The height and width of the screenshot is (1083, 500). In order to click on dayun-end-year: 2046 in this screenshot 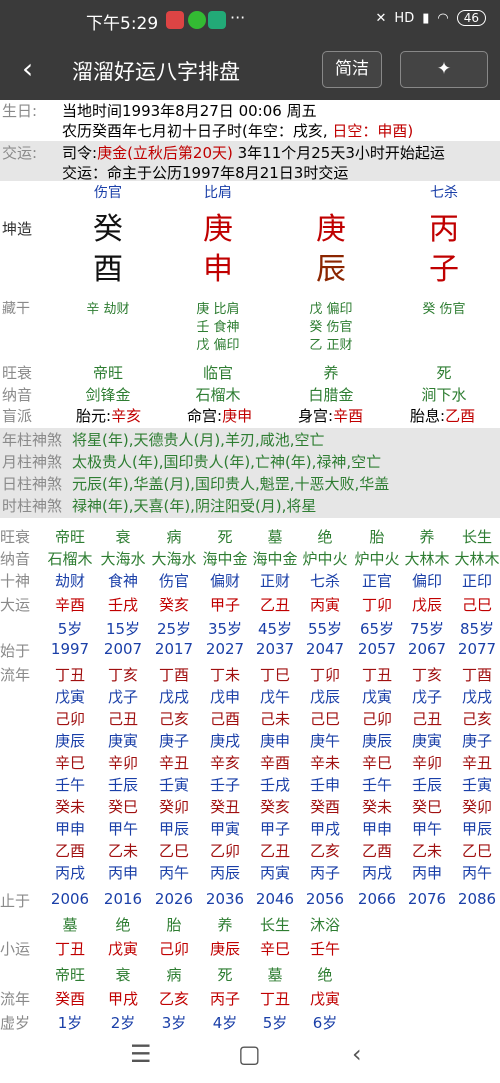, I will do `click(275, 899)`.